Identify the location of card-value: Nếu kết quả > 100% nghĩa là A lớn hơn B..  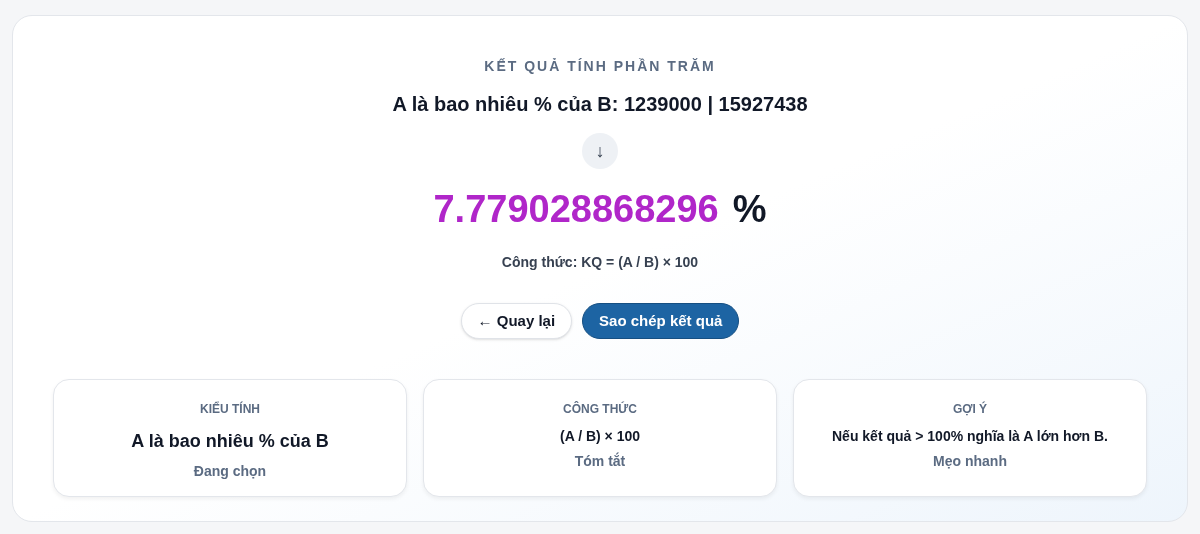
(970, 436).